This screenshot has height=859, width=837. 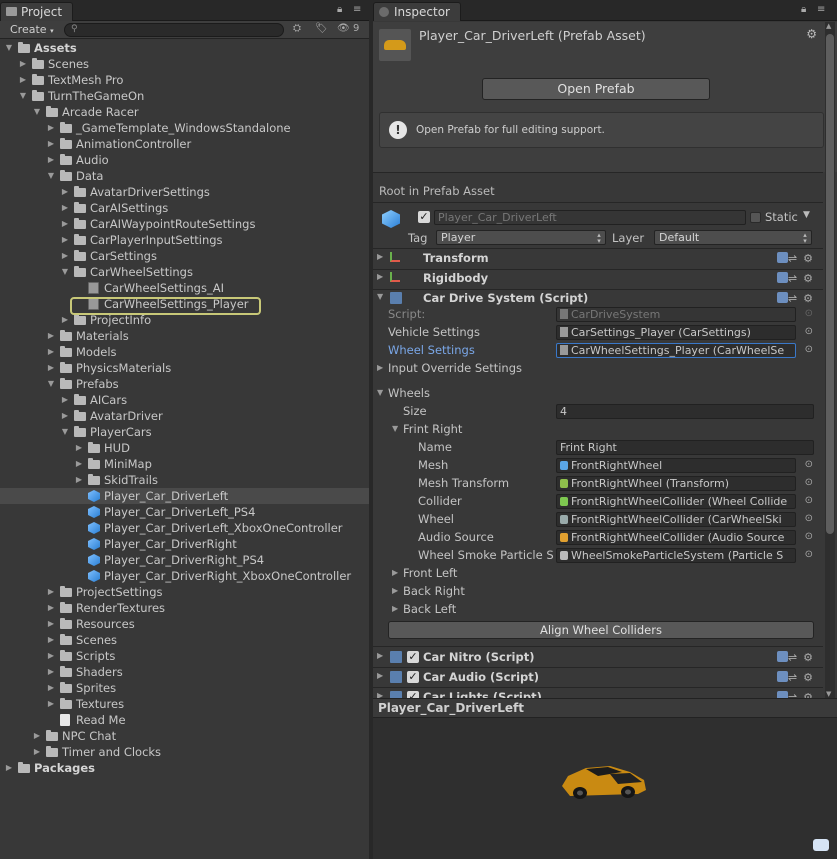 I want to click on lock-icon: 🔒︎, so click(x=339, y=9).